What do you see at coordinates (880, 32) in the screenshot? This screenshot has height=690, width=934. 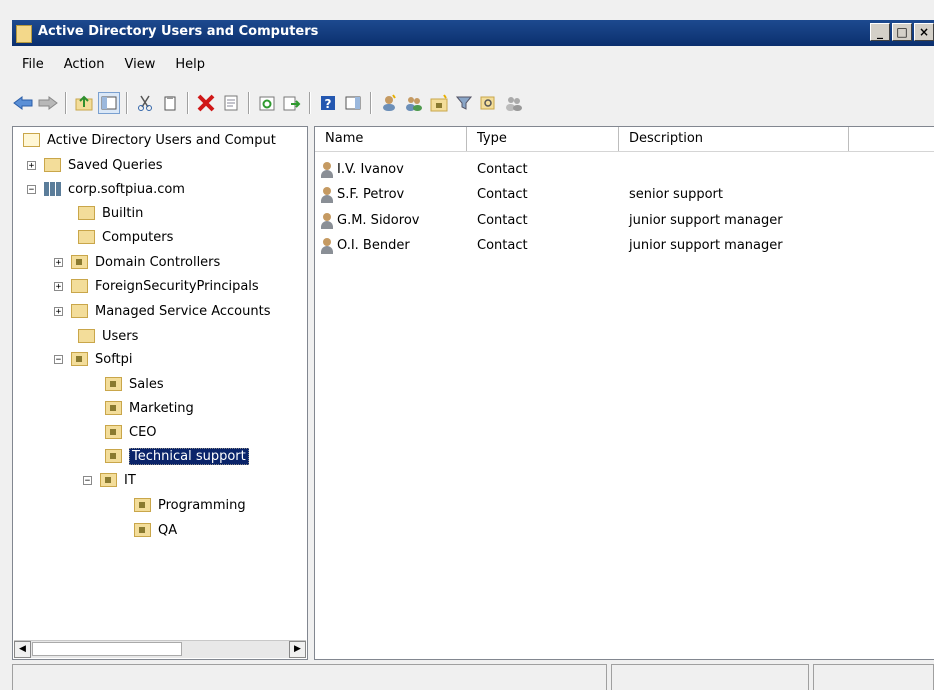 I see `minimize-button: _` at bounding box center [880, 32].